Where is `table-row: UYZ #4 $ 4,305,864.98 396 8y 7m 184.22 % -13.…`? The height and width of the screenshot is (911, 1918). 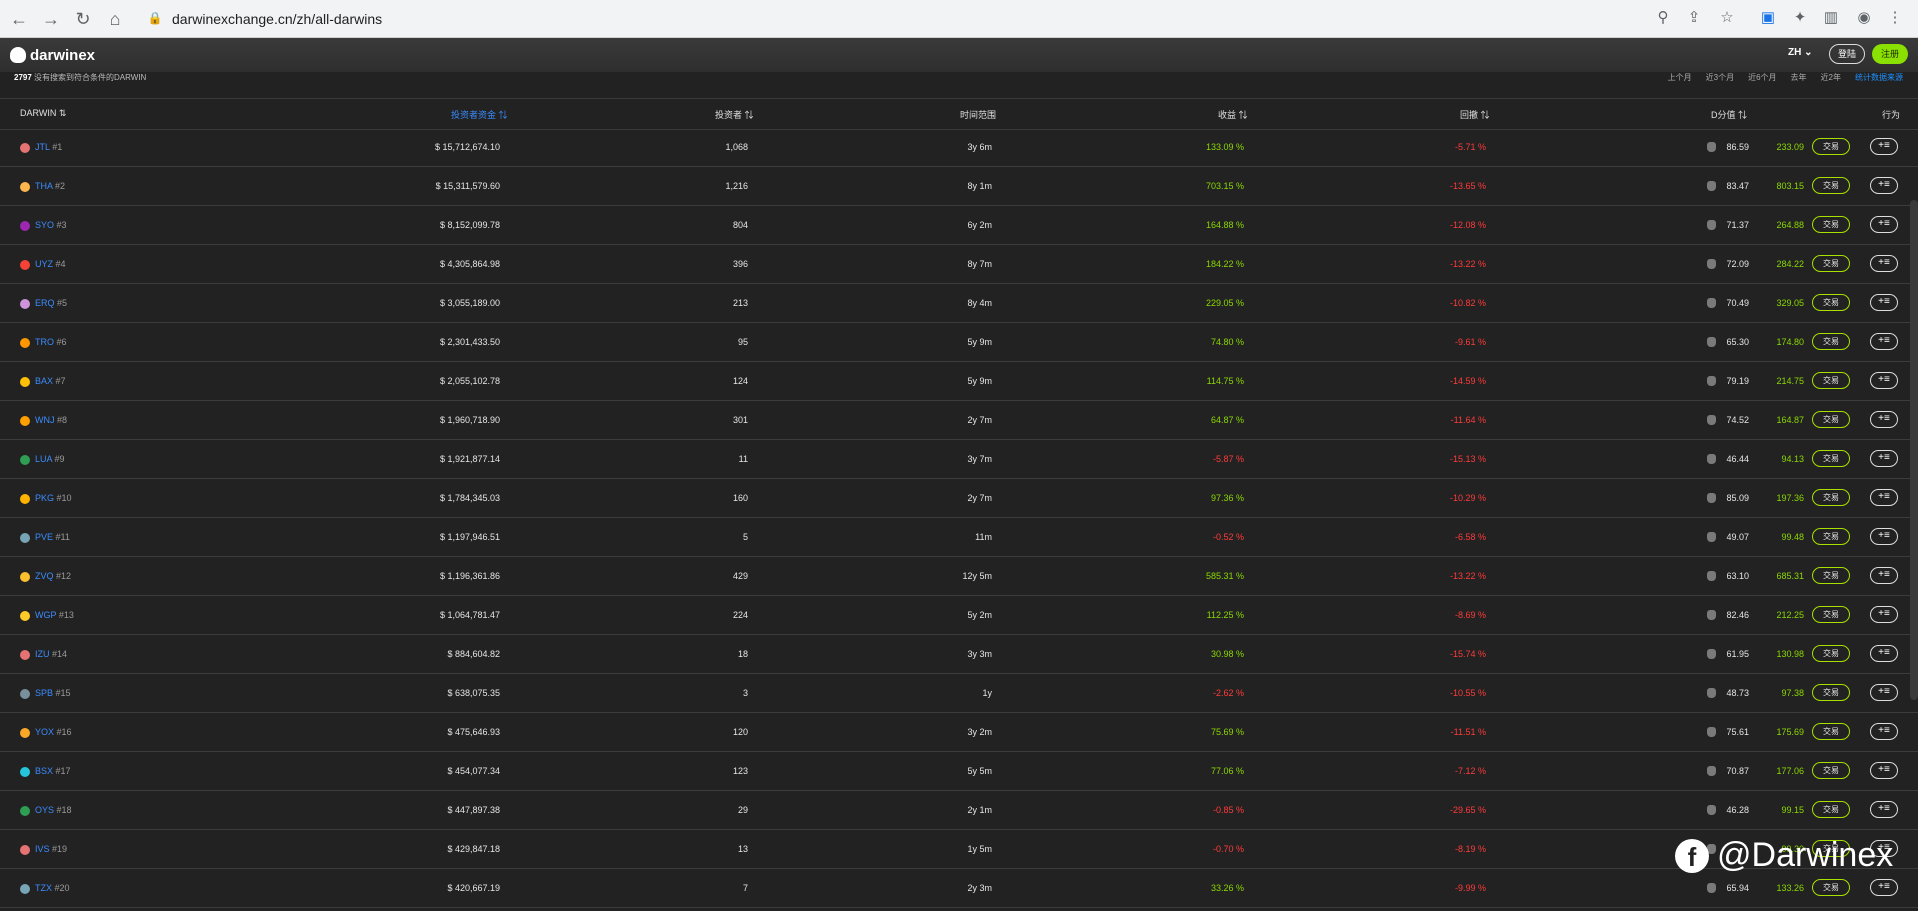 table-row: UYZ #4 $ 4,305,864.98 396 8y 7m 184.22 % -13.… is located at coordinates (959, 264).